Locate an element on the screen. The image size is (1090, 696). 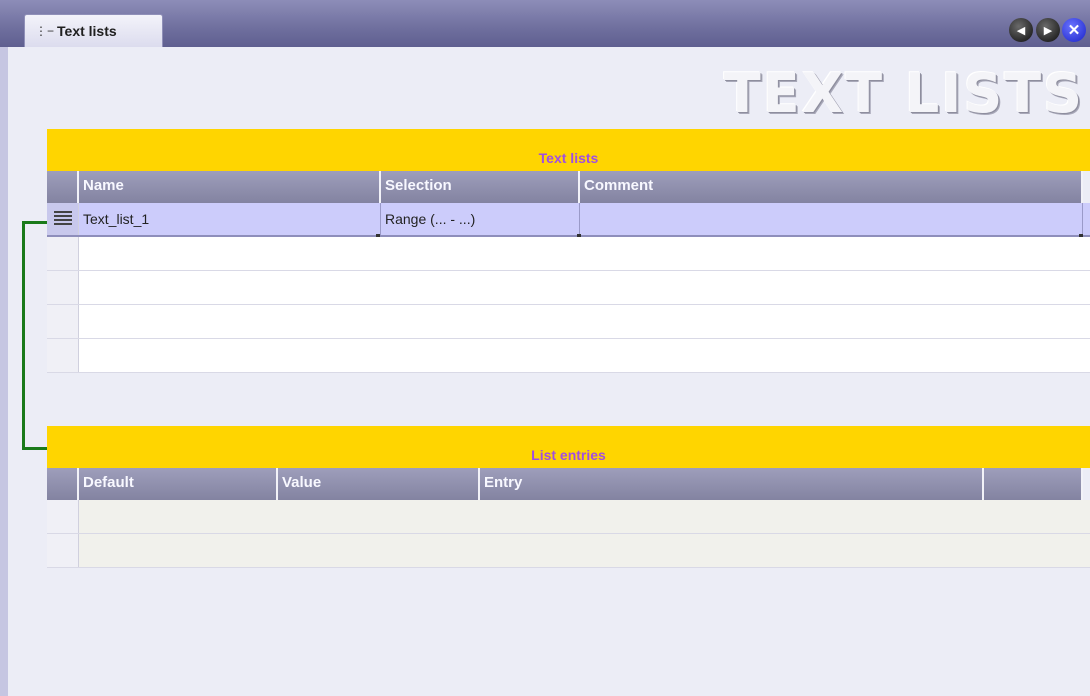
section-connector-line is located at coordinates (34, 335).